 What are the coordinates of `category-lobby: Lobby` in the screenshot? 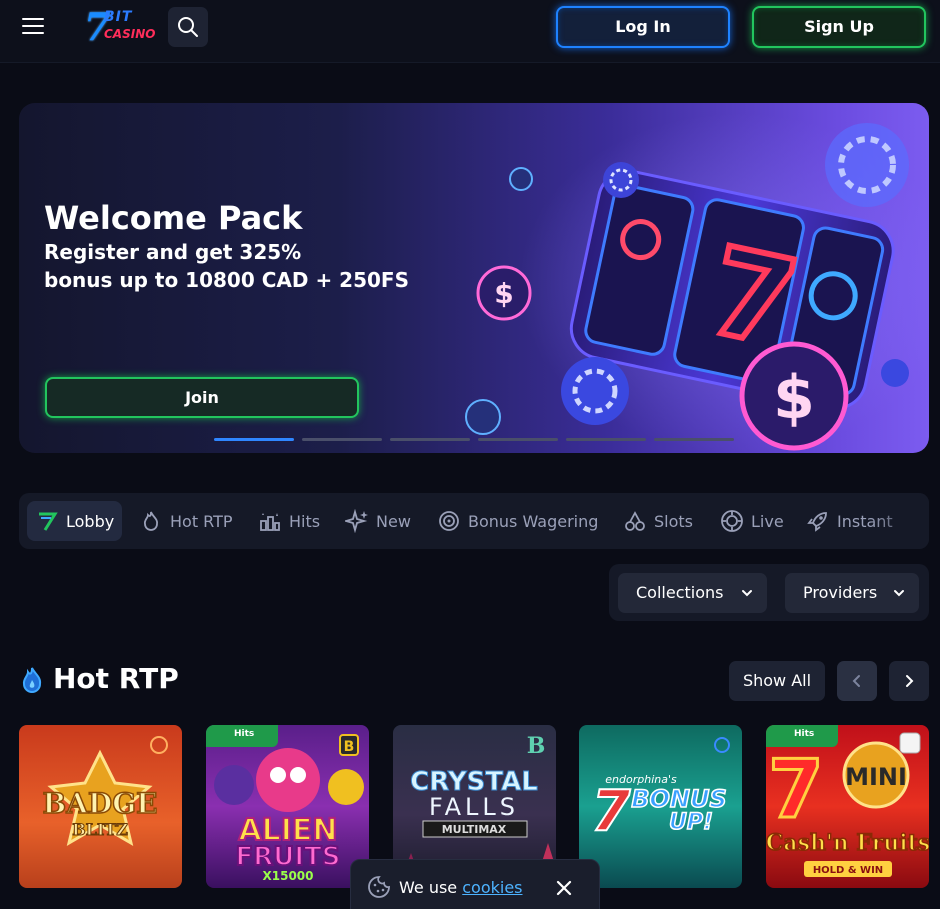 It's located at (75, 521).